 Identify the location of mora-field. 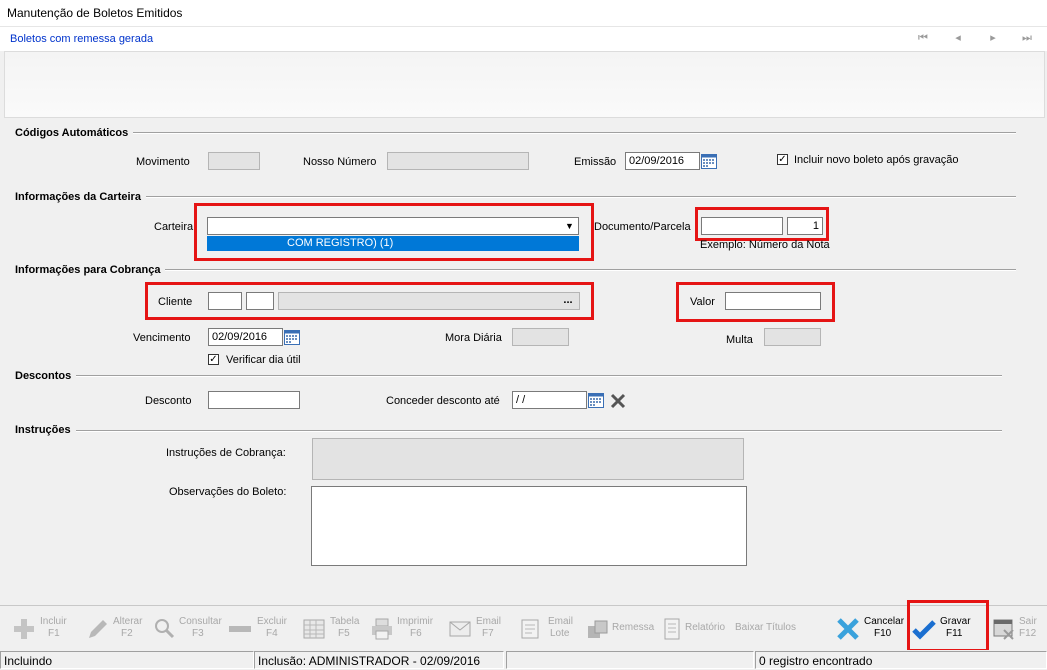
(540, 337).